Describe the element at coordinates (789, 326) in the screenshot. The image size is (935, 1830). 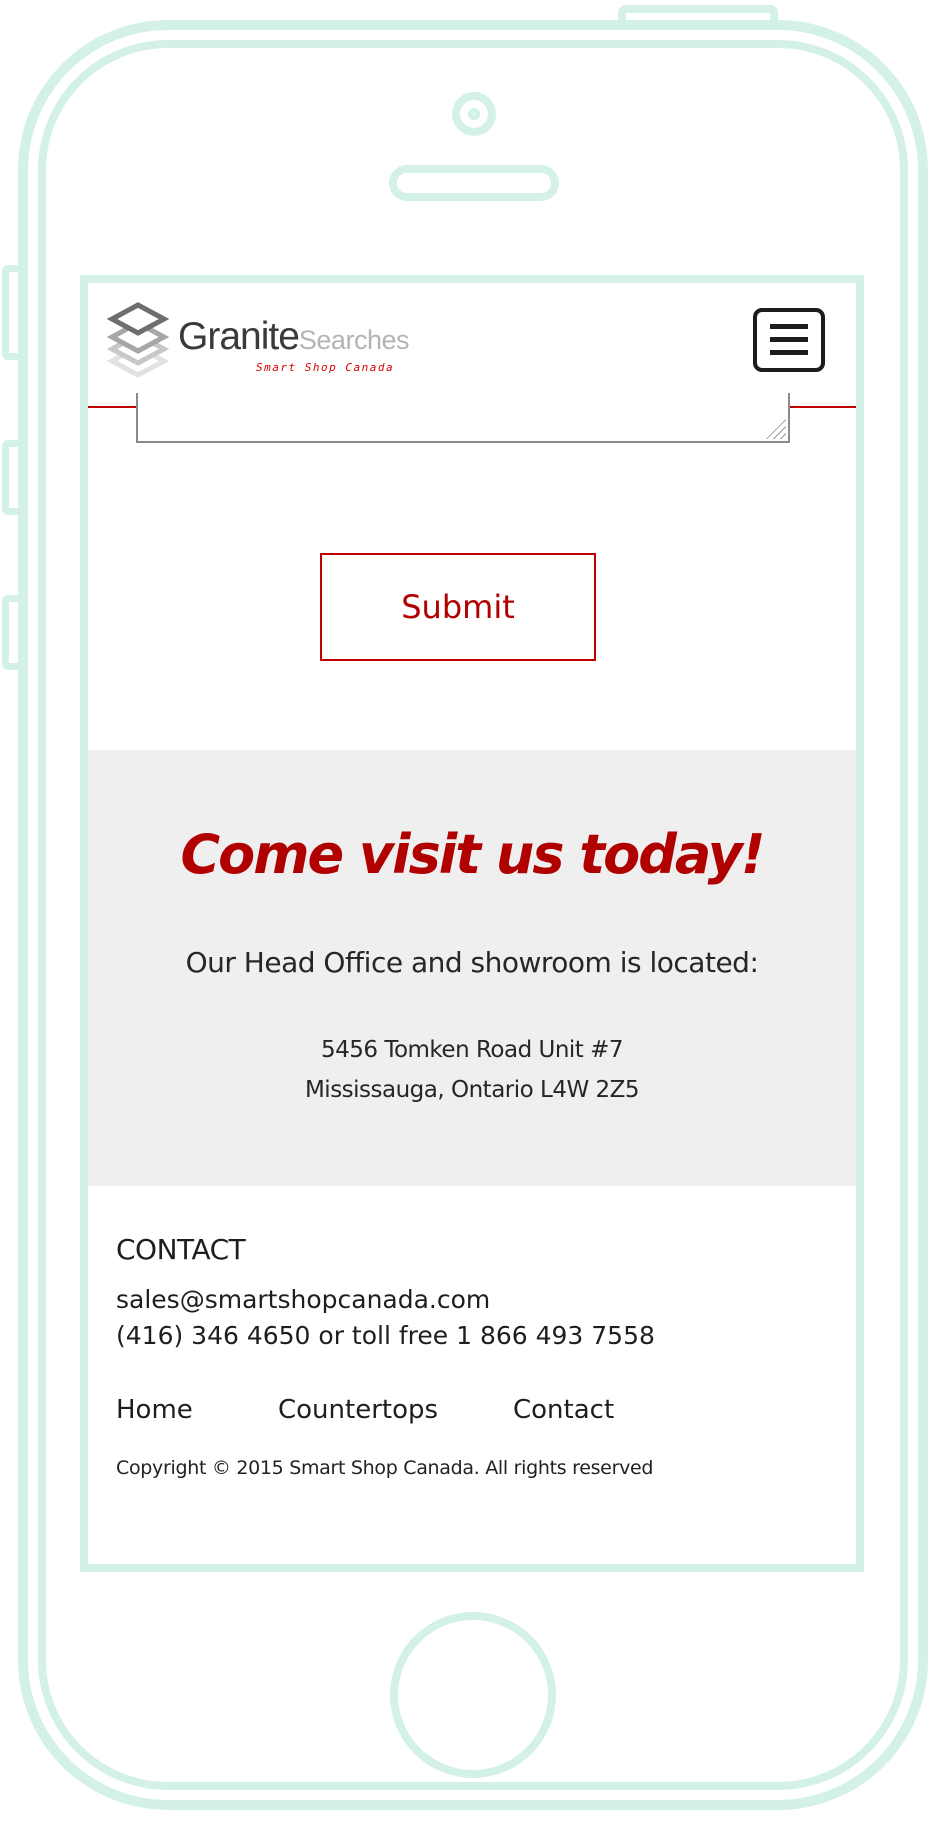
I see `hamburger-menu-icon` at that location.